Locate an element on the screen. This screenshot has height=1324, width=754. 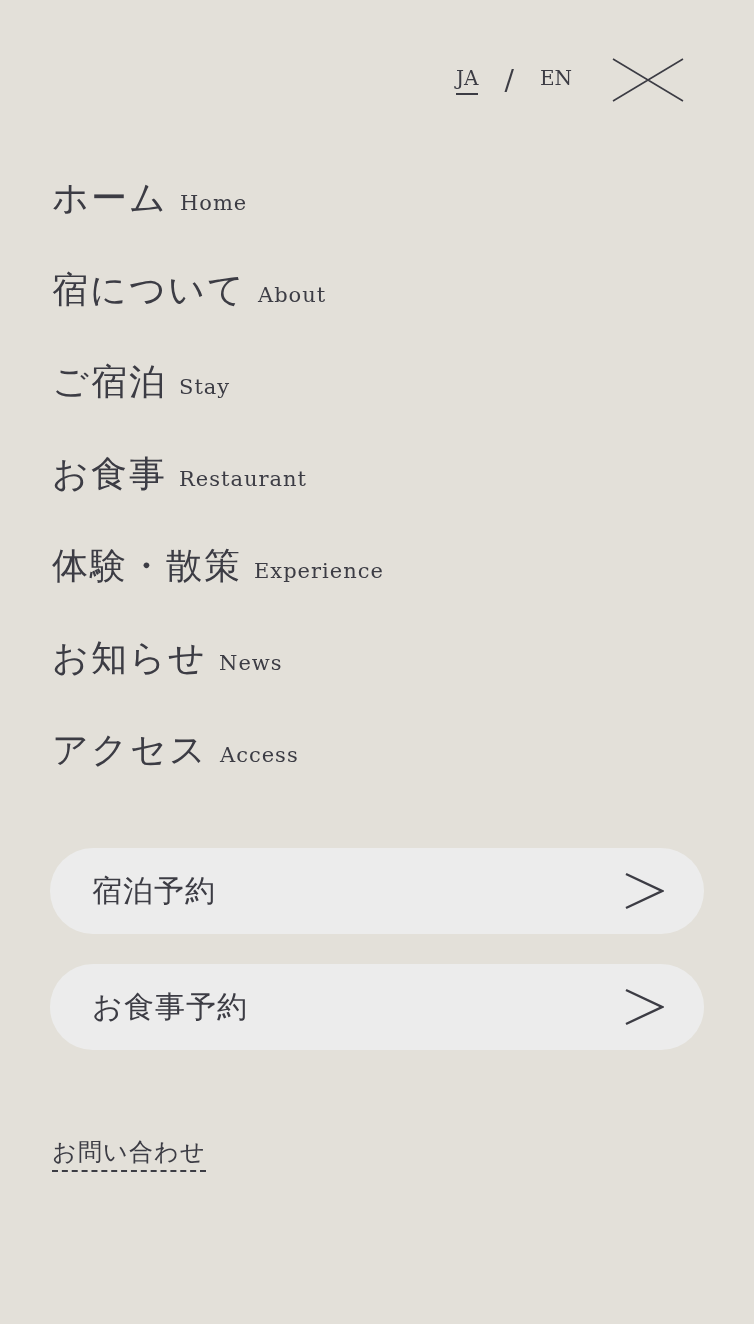
menu-item: お食事 Restaurant is located at coordinates (403, 478).